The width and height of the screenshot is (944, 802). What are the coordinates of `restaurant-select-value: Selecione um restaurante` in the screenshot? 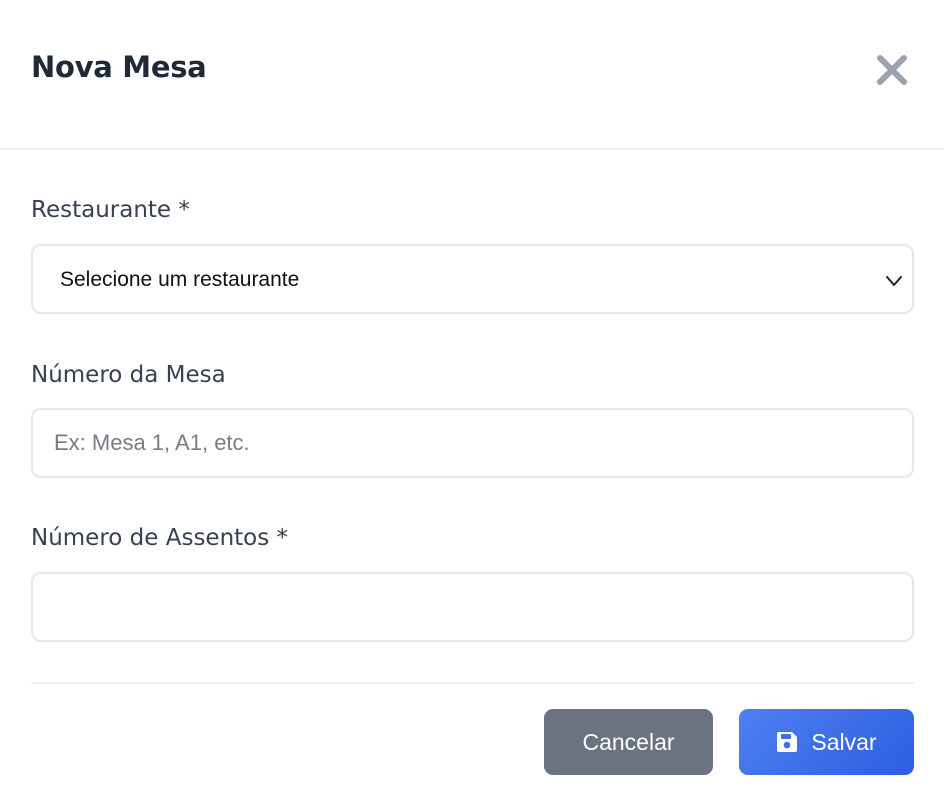 It's located at (180, 279).